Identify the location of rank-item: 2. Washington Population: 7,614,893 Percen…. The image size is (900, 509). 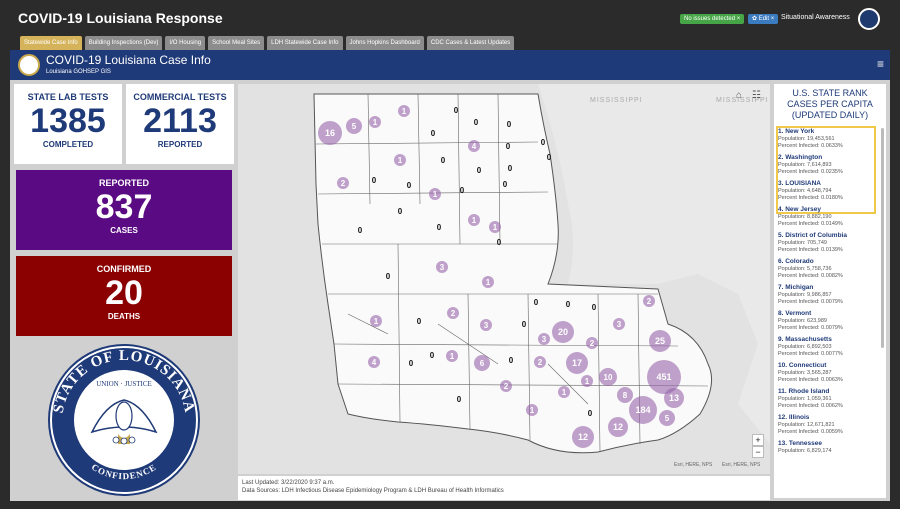
(830, 165).